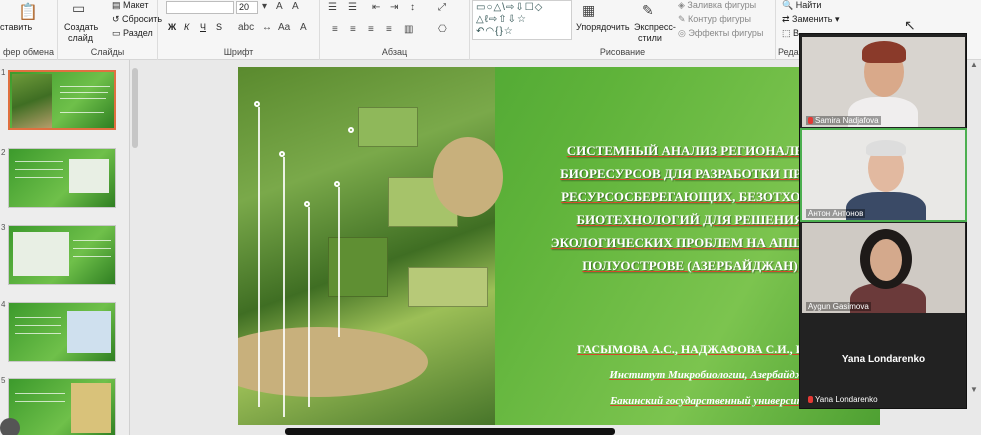 This screenshot has height=435, width=981. What do you see at coordinates (282, 154) in the screenshot?
I see `circuit-node` at bounding box center [282, 154].